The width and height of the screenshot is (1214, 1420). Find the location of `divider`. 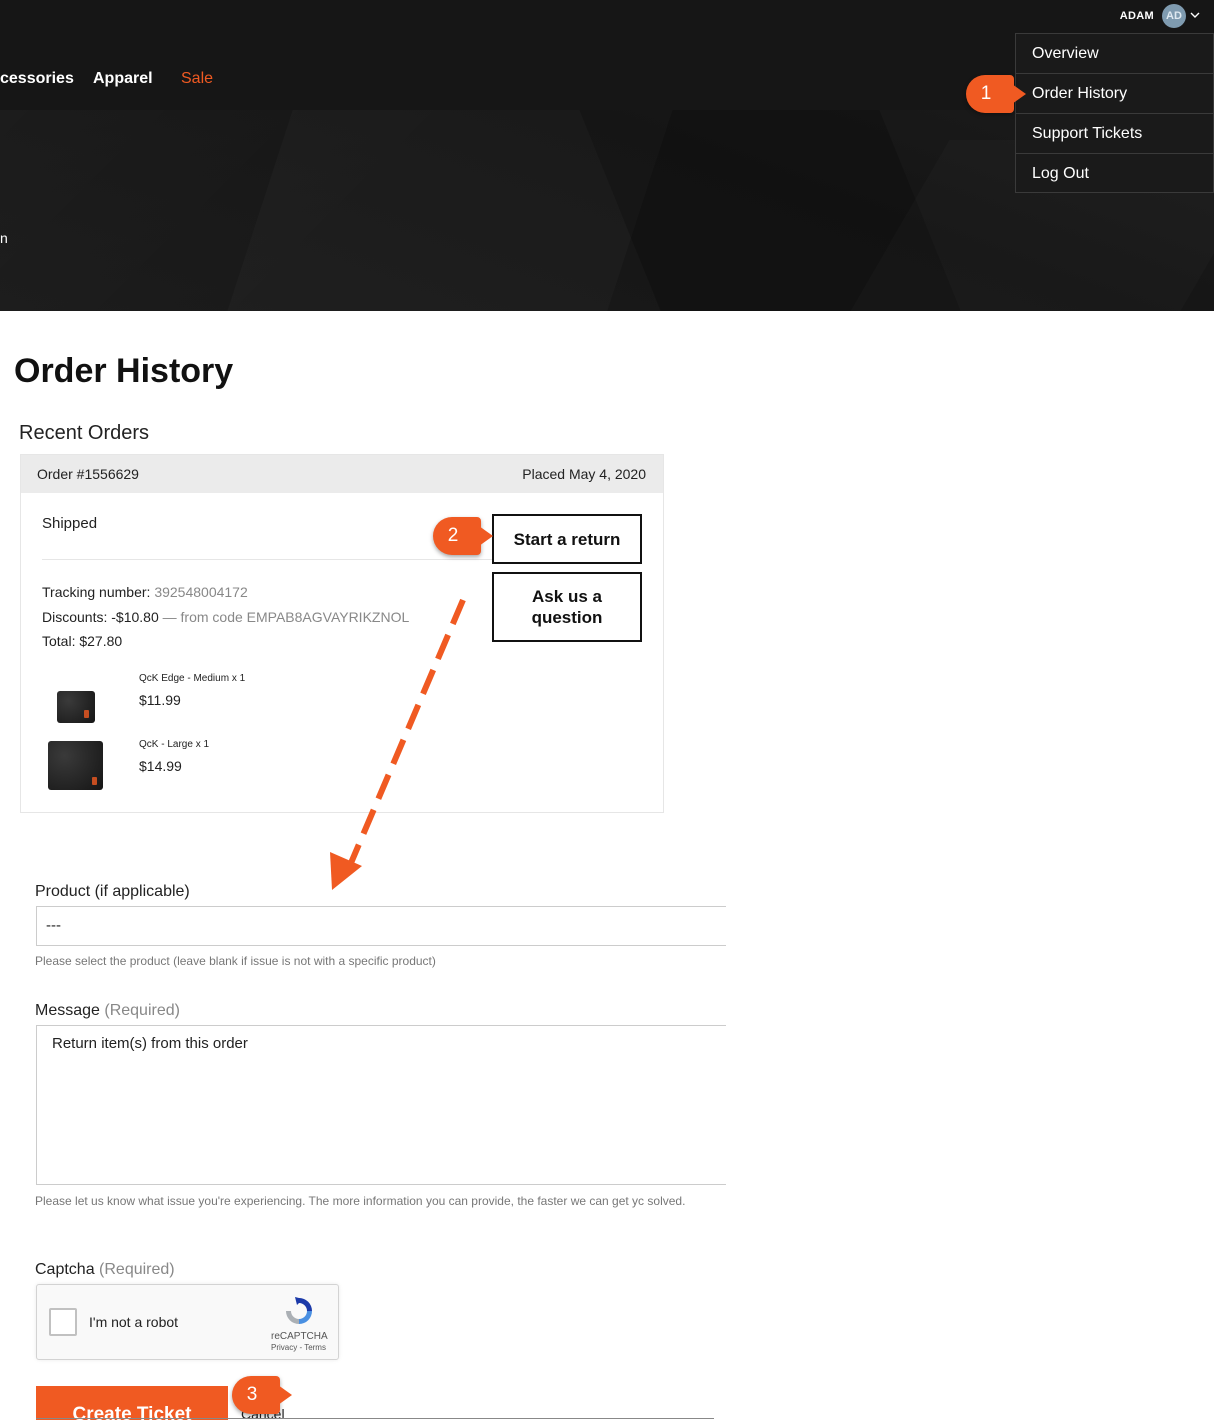

divider is located at coordinates (375, 1418).